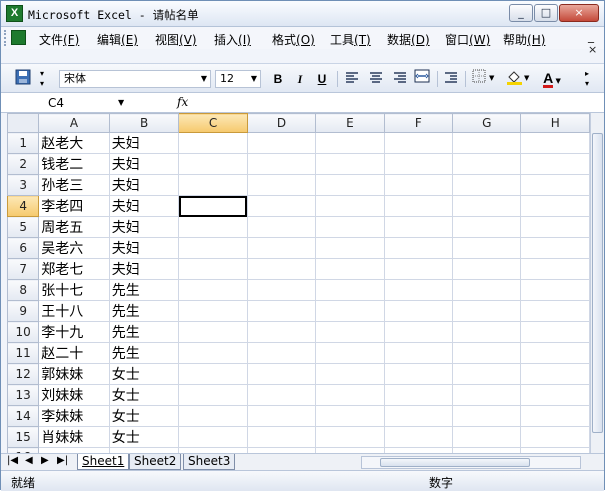 This screenshot has height=491, width=605. Describe the element at coordinates (23, 227) in the screenshot. I see `row-header: 5` at that location.